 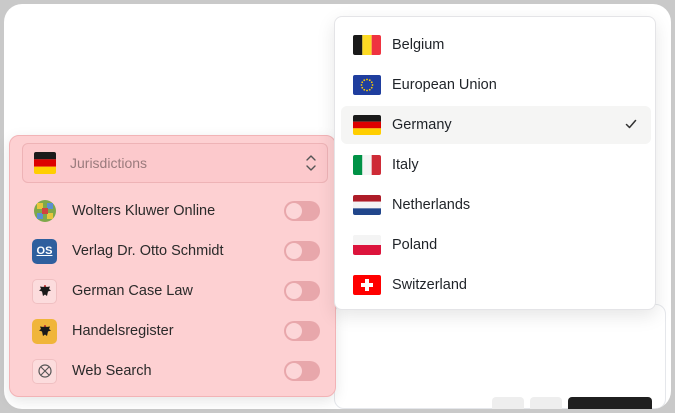 I want to click on source-label: Handelsregister, so click(x=123, y=331).